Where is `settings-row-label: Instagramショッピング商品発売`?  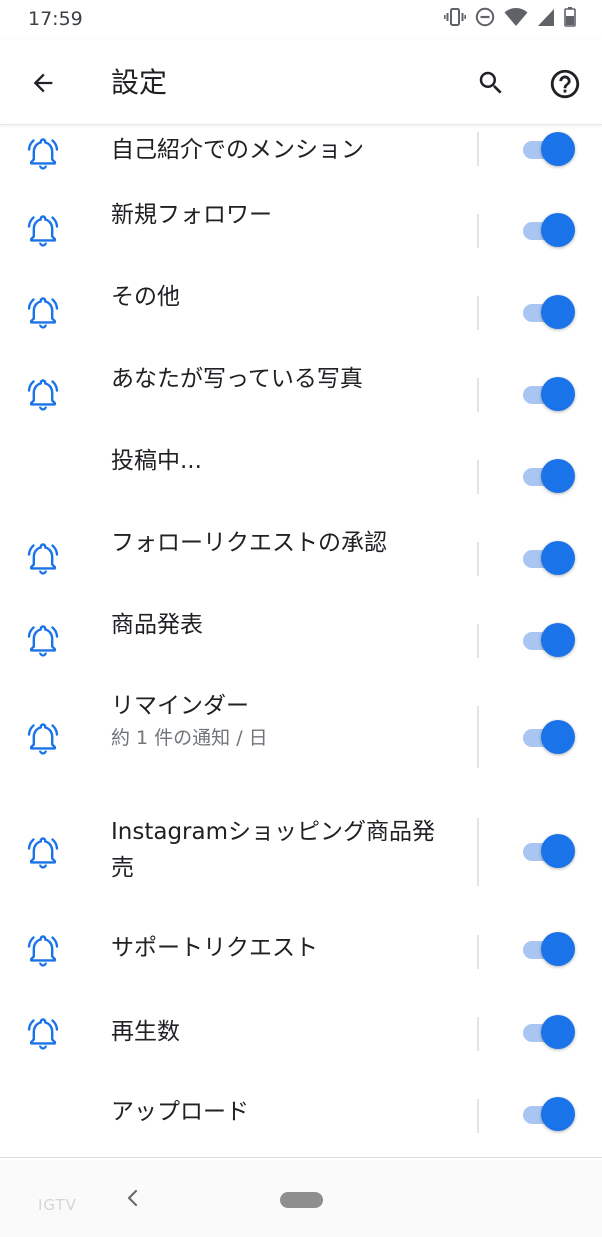 settings-row-label: Instagramショッピング商品発売 is located at coordinates (283, 850).